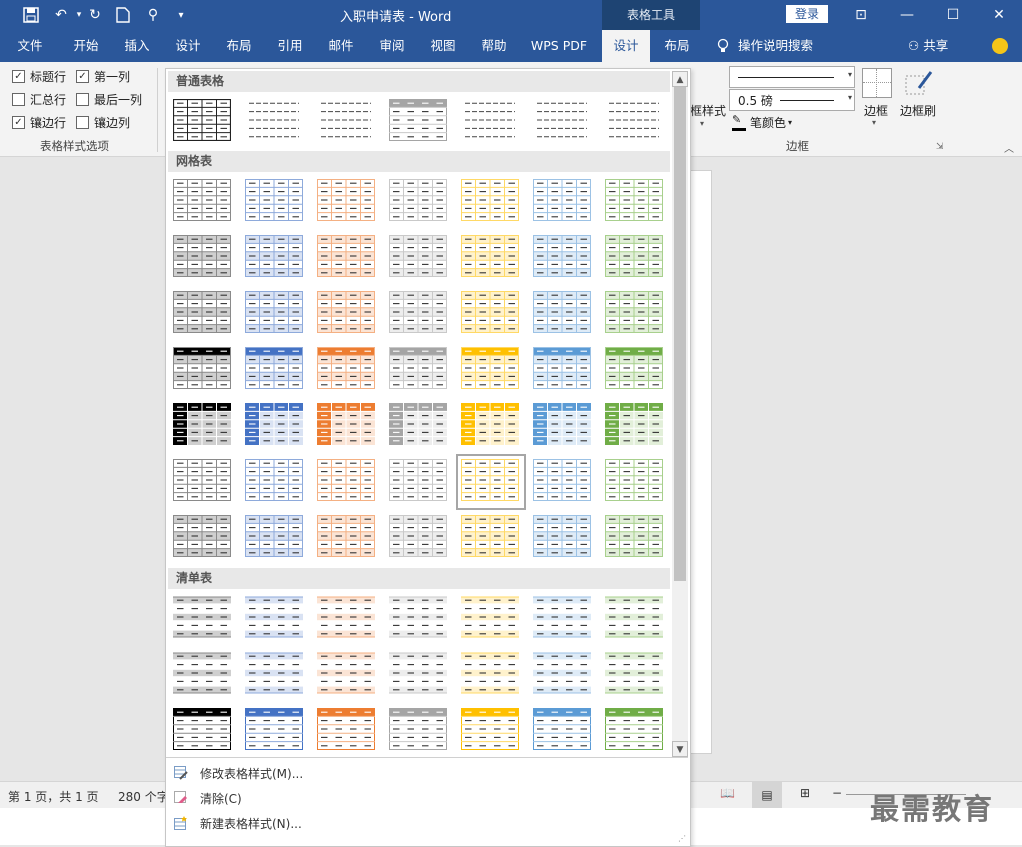 This screenshot has height=847, width=1022. What do you see at coordinates (39, 76) in the screenshot?
I see `option-header-row: ✓ 标题行` at bounding box center [39, 76].